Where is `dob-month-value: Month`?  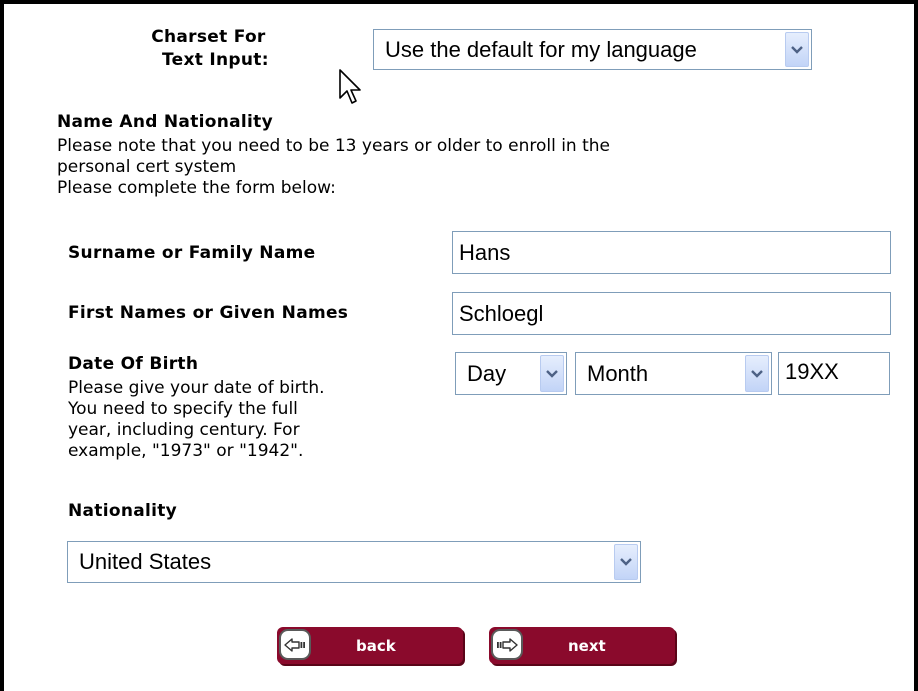
dob-month-value: Month is located at coordinates (618, 373).